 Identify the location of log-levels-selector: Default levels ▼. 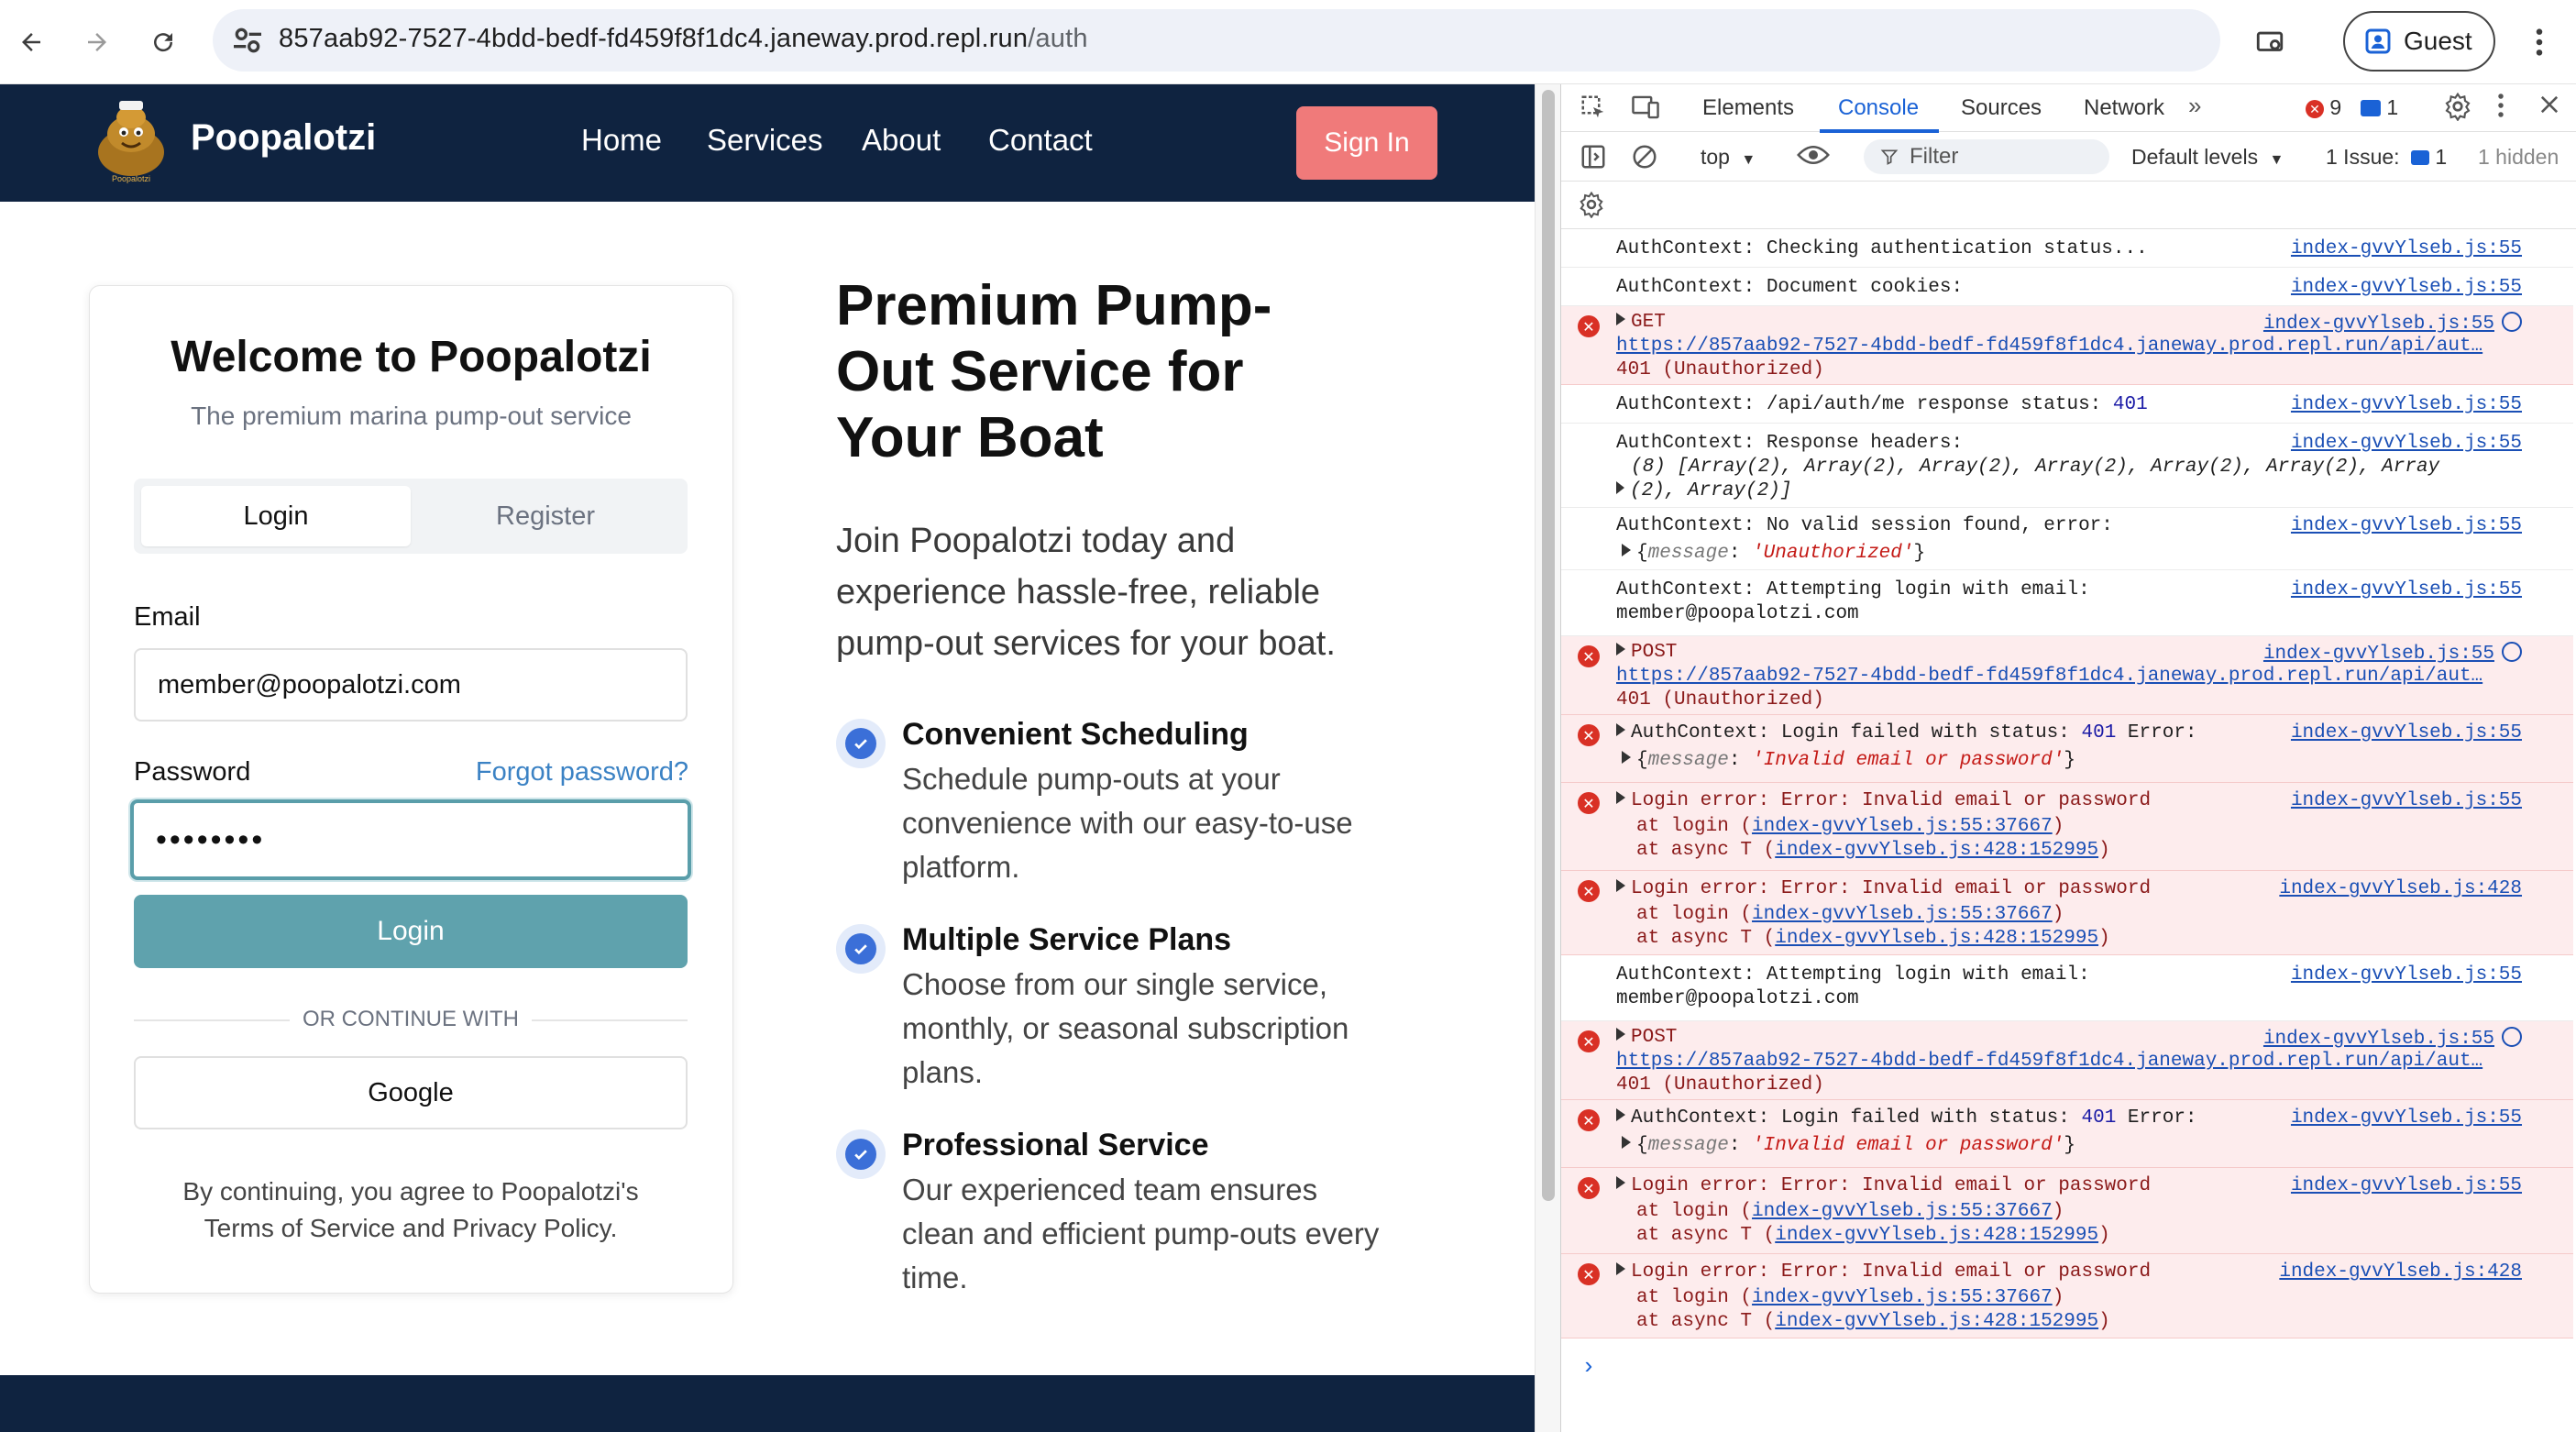
(2207, 157).